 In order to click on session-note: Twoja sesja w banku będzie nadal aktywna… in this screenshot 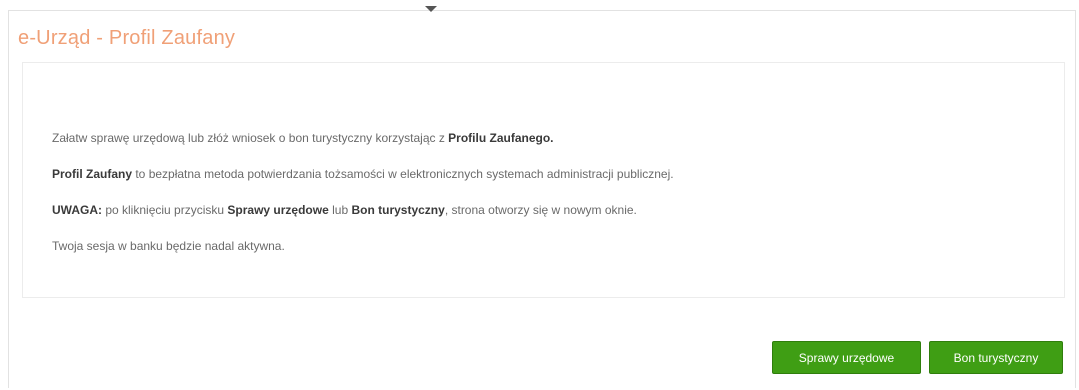, I will do `click(168, 246)`.